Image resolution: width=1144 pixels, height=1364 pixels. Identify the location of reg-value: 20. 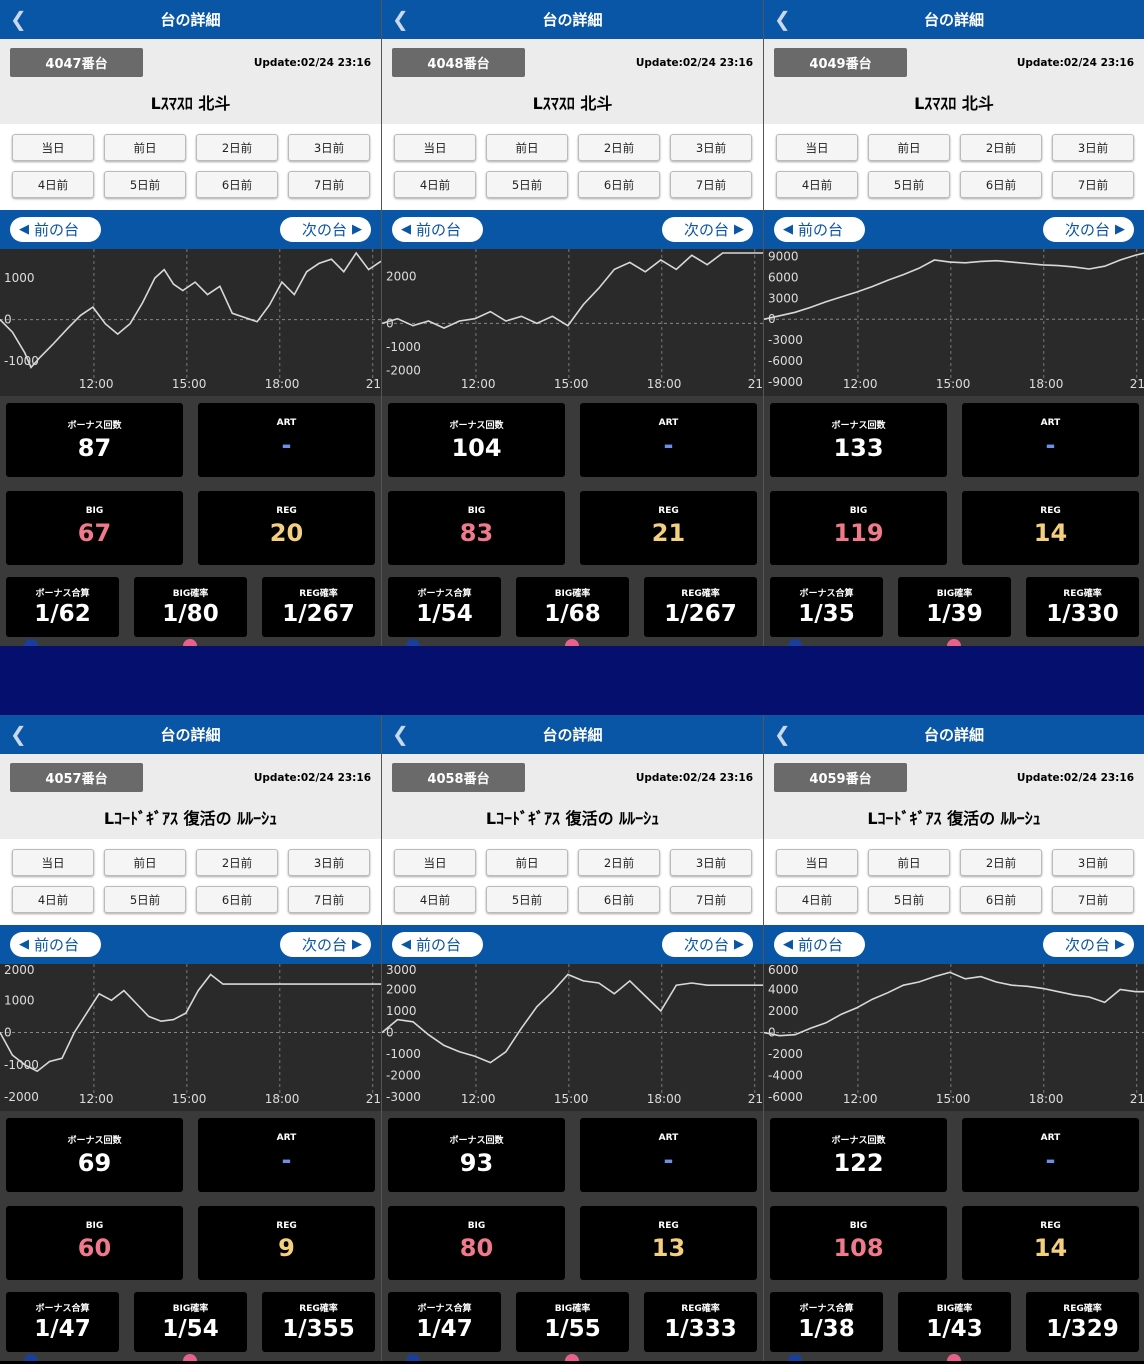
(286, 533).